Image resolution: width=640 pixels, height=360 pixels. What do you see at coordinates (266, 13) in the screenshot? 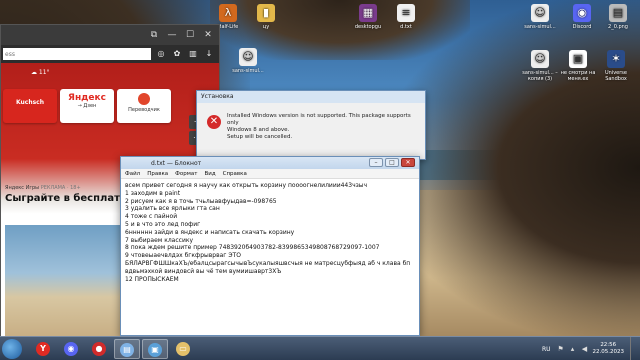
I see `folder-icon: ▮` at bounding box center [266, 13].